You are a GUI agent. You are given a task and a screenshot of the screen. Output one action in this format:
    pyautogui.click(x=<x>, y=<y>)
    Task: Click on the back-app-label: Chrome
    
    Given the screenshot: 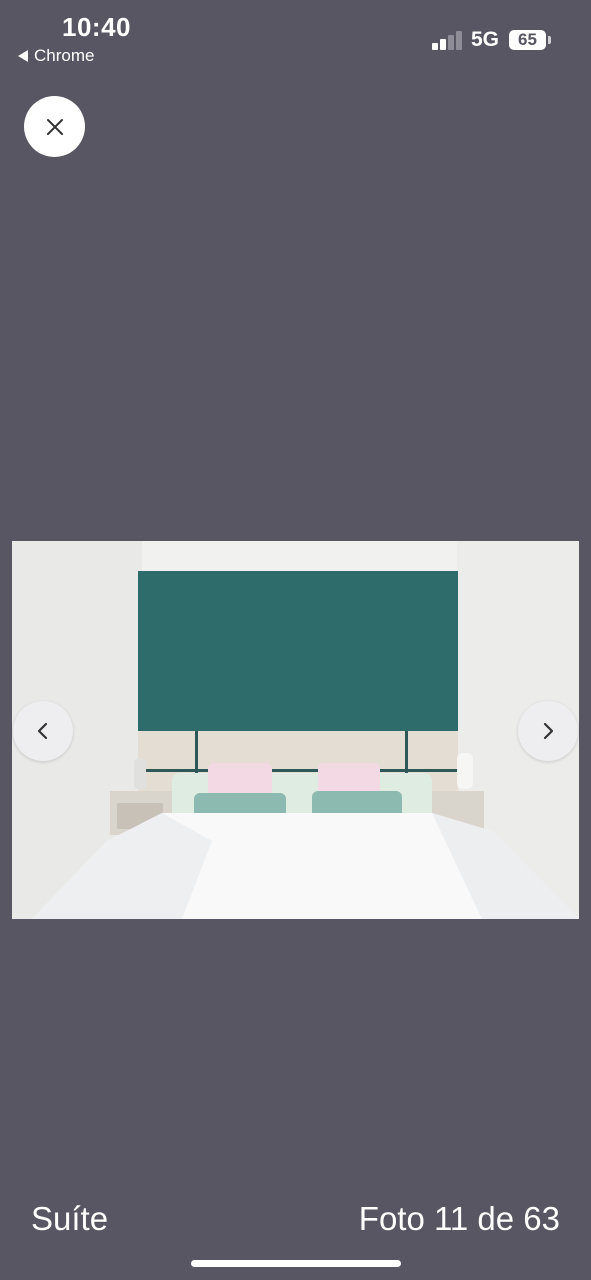 What is the action you would take?
    pyautogui.click(x=64, y=55)
    